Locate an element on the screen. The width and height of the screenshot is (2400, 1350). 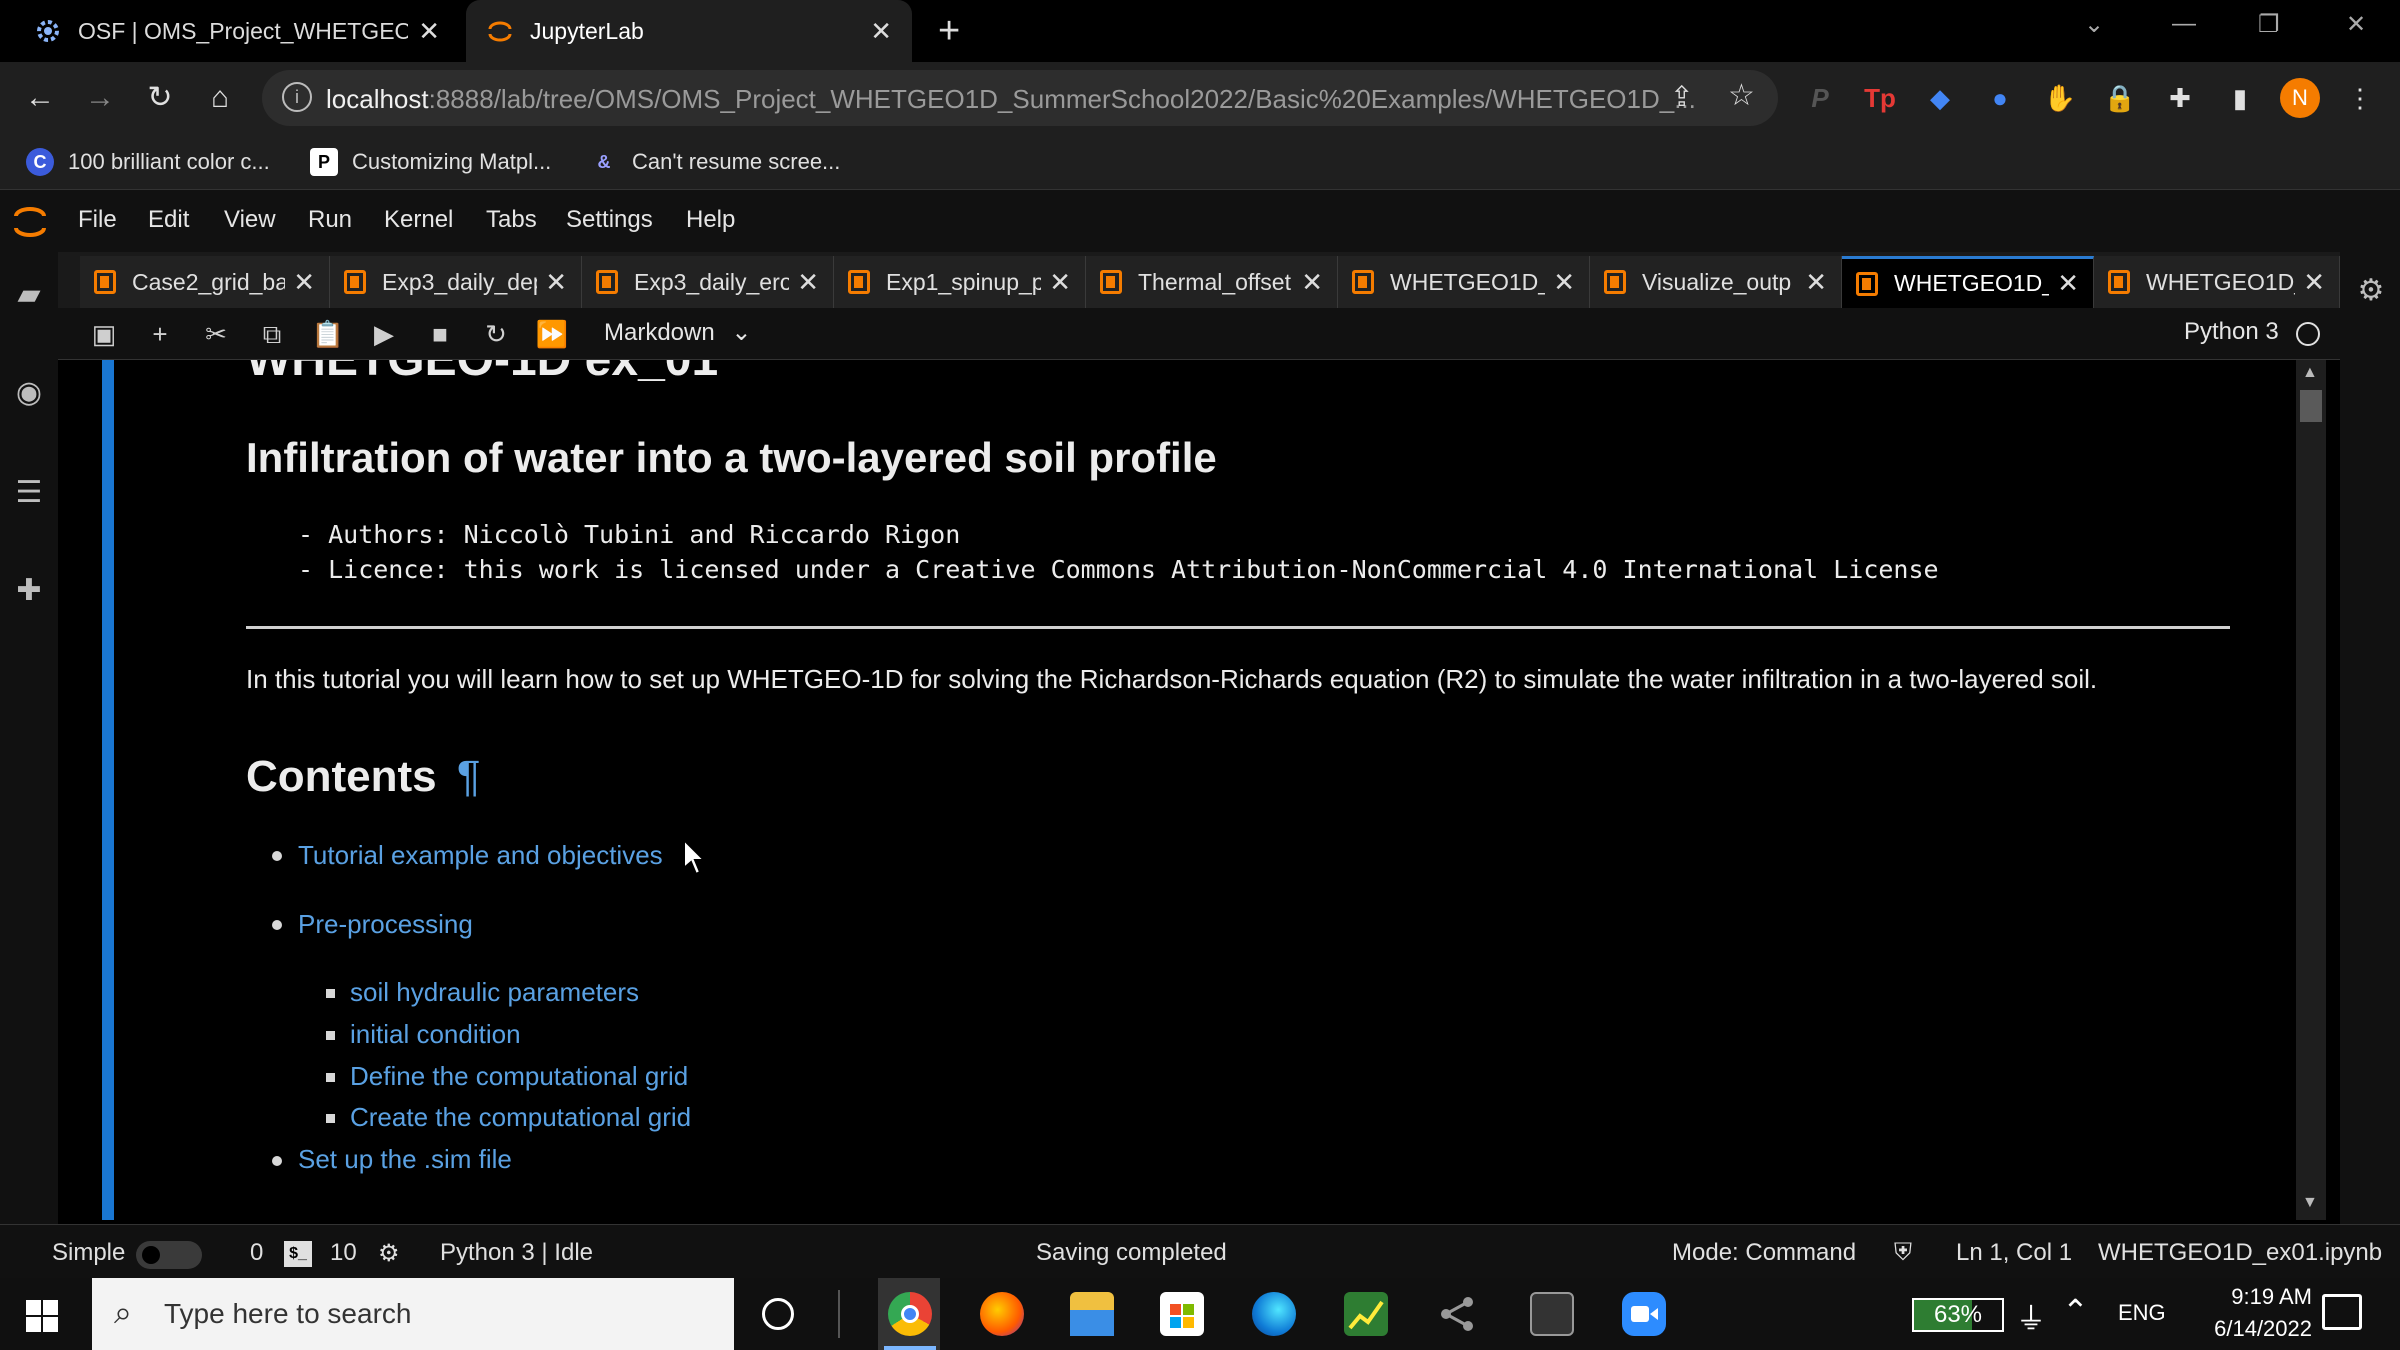
share-icon: ⇪ is located at coordinates (1681, 96).